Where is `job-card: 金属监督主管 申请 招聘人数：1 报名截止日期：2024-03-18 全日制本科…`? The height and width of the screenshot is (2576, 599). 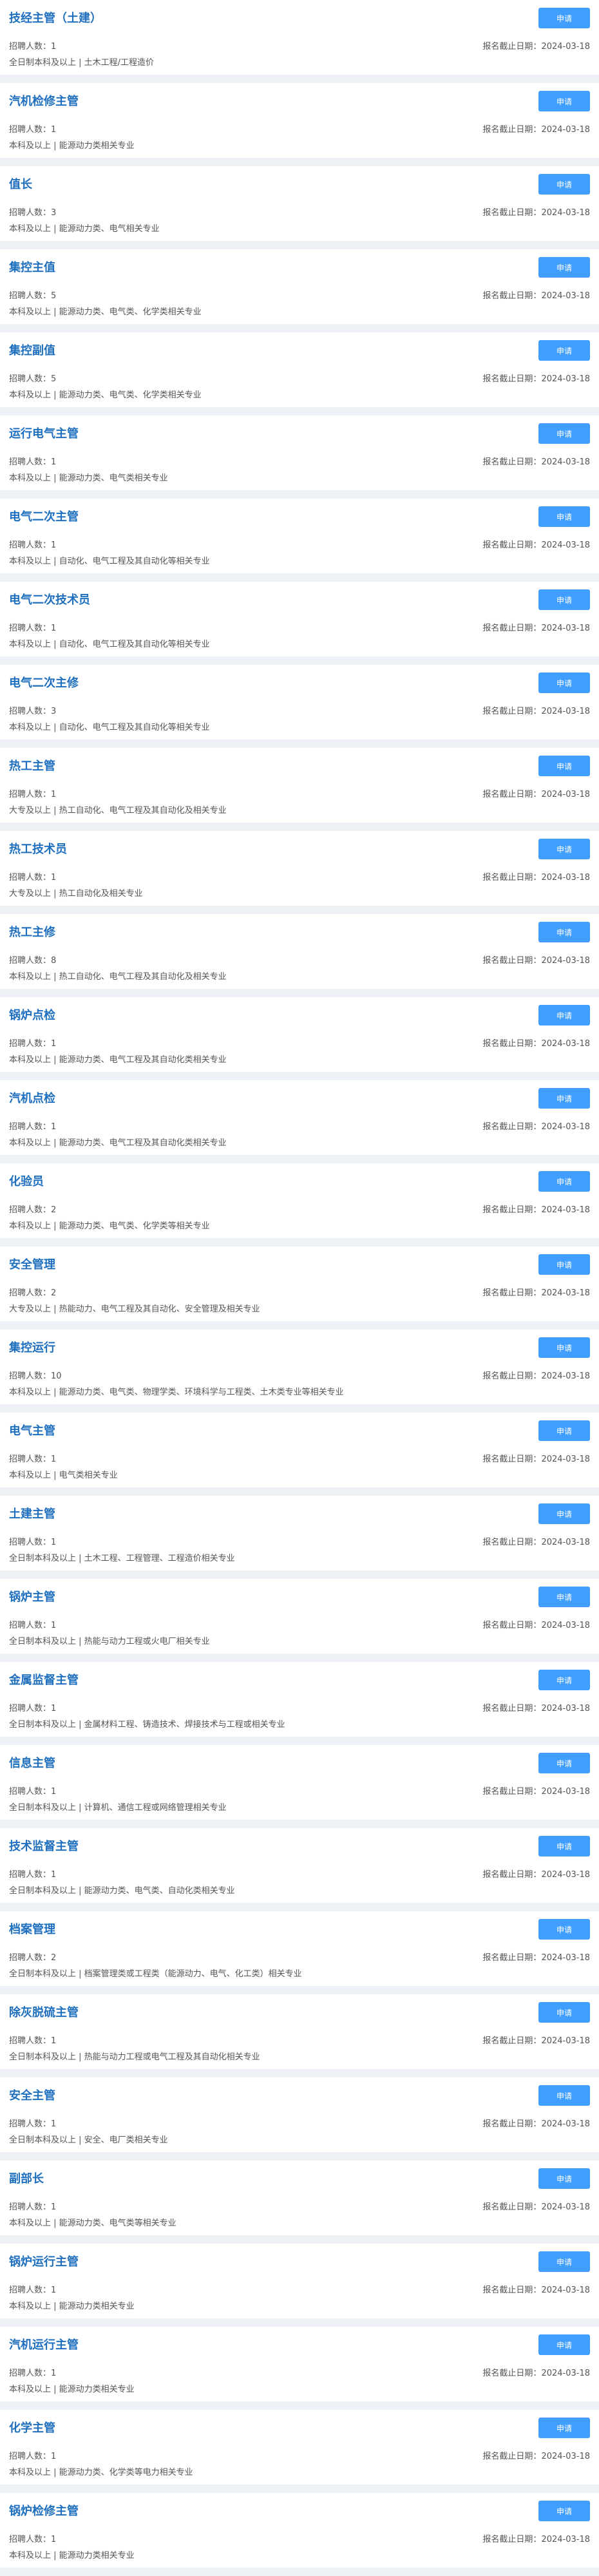
job-card: 金属监督主管 申请 招聘人数：1 报名截止日期：2024-03-18 全日制本科… is located at coordinates (299, 1700).